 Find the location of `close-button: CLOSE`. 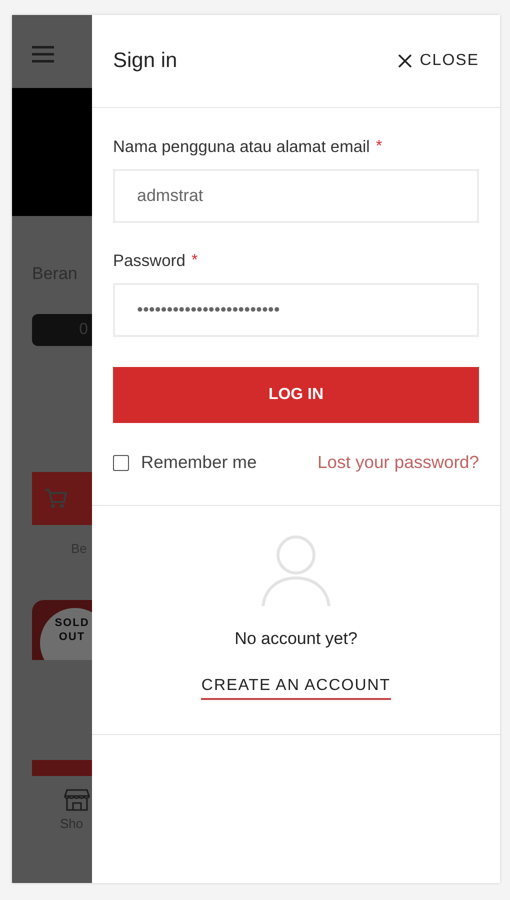

close-button: CLOSE is located at coordinates (438, 61).